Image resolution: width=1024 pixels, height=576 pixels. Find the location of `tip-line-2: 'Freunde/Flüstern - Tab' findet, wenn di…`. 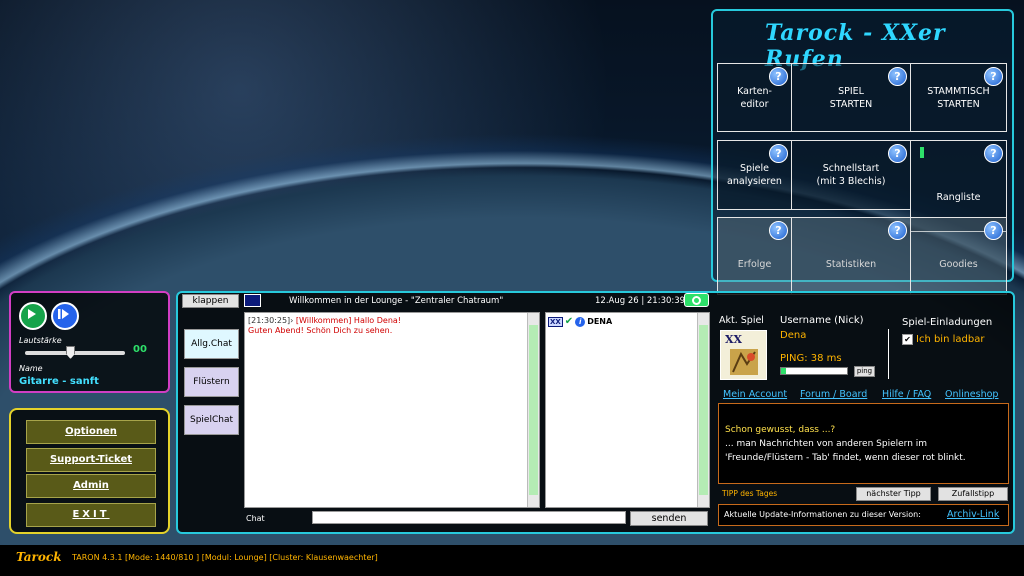

tip-line-2: 'Freunde/Flüstern - Tab' findet, wenn di… is located at coordinates (845, 458).